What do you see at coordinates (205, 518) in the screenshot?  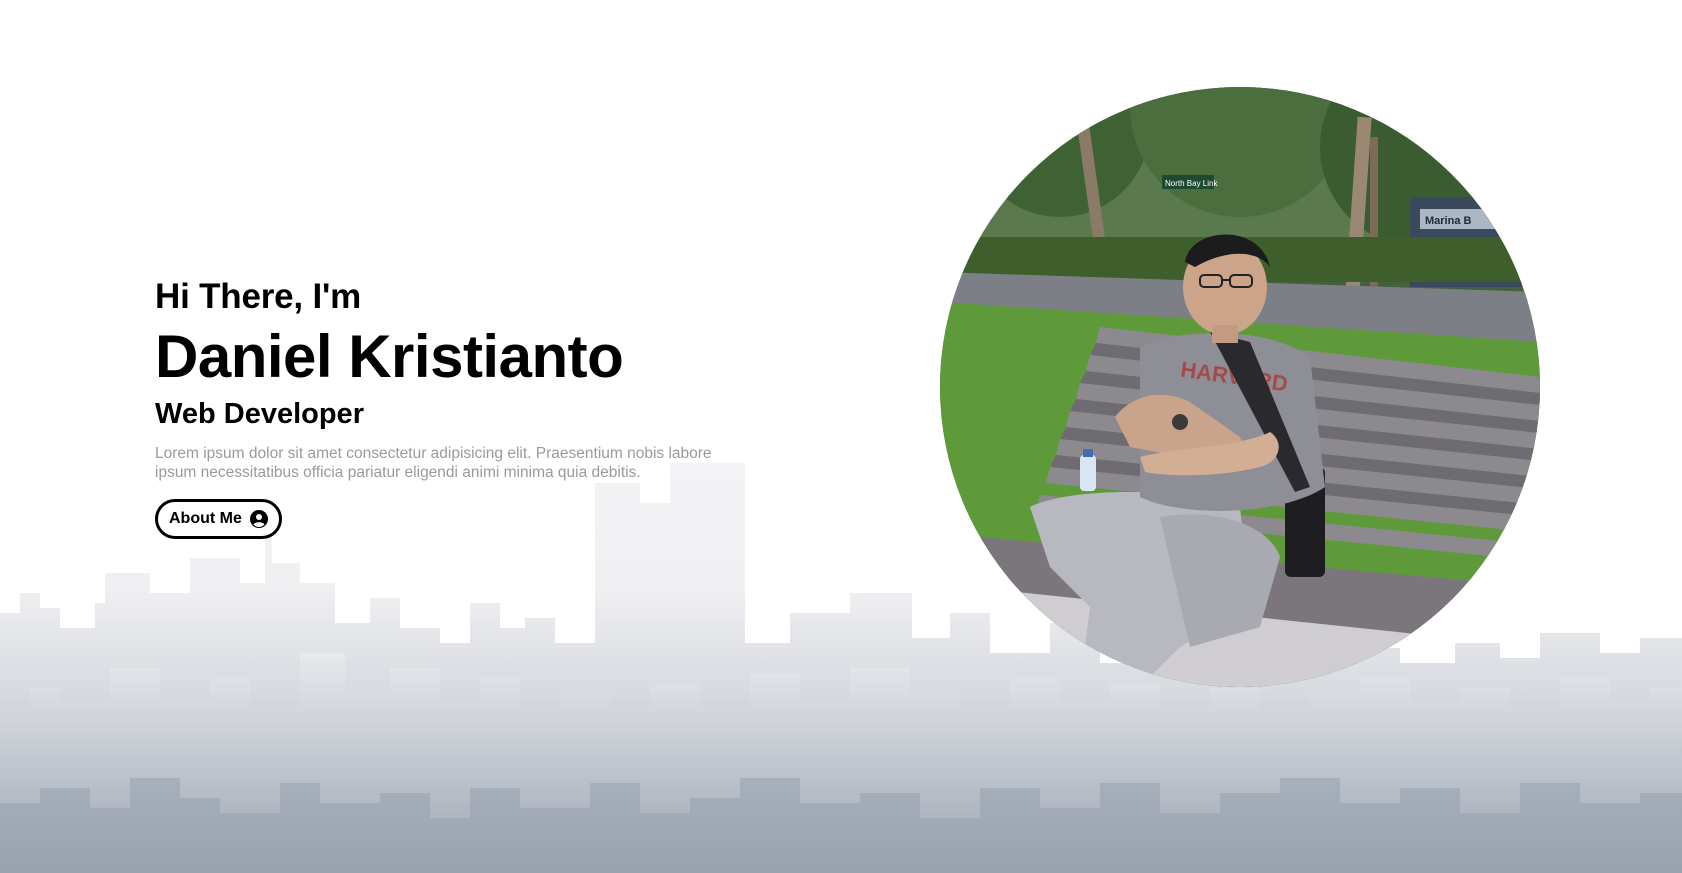 I see `about-me-label: About Me` at bounding box center [205, 518].